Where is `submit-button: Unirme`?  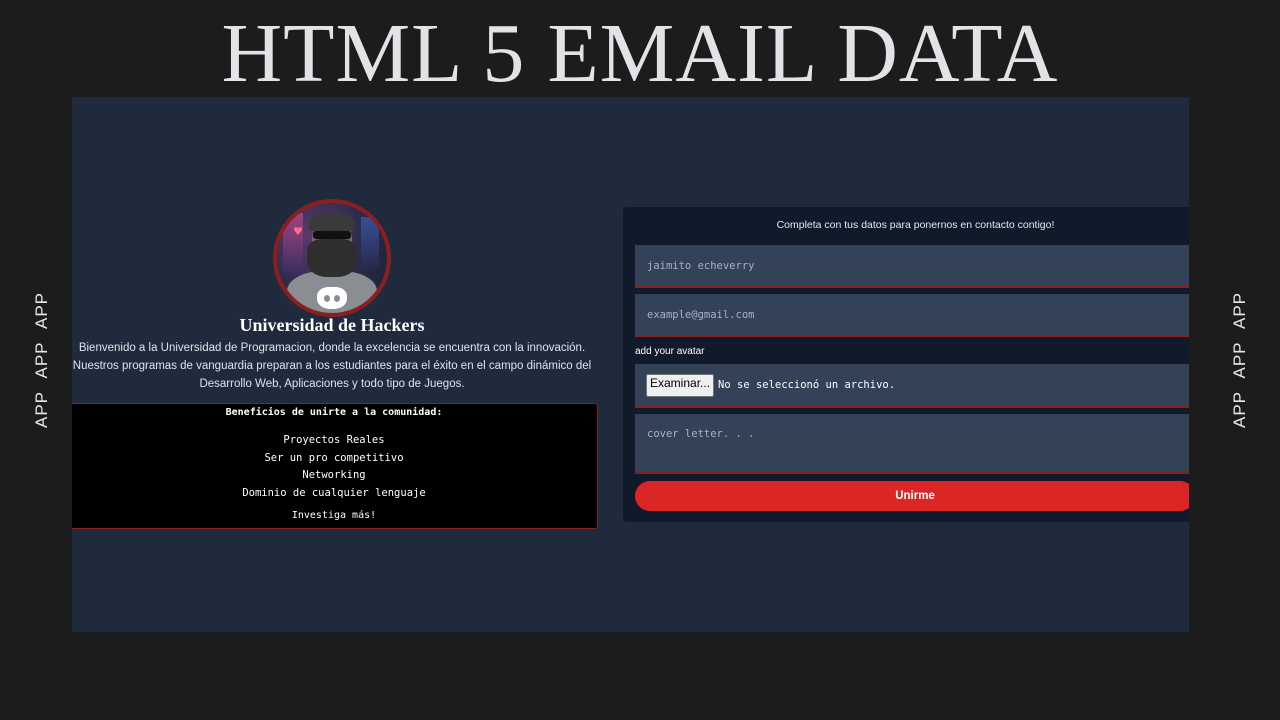 submit-button: Unirme is located at coordinates (912, 496).